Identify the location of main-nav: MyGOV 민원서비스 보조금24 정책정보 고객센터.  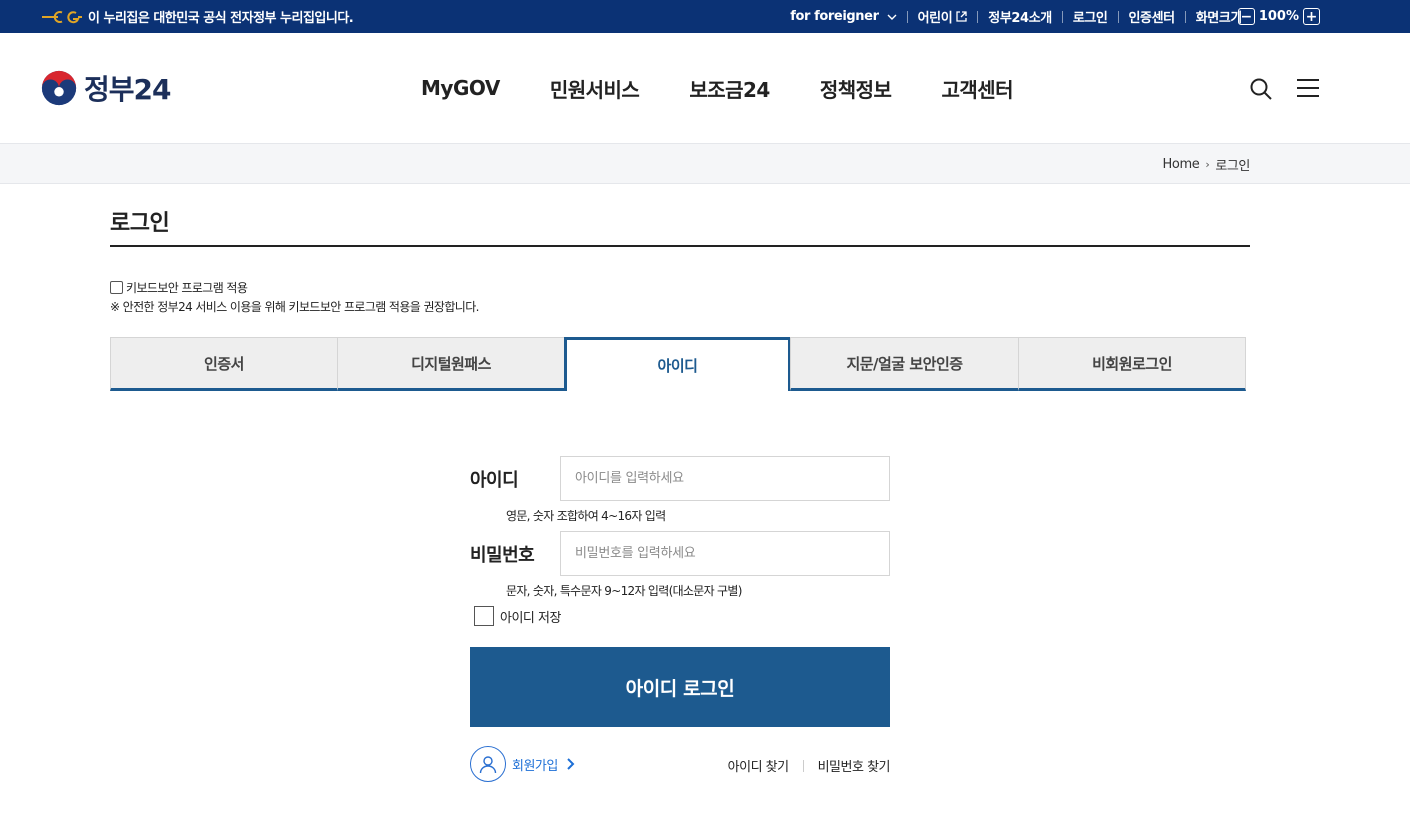
(742, 88).